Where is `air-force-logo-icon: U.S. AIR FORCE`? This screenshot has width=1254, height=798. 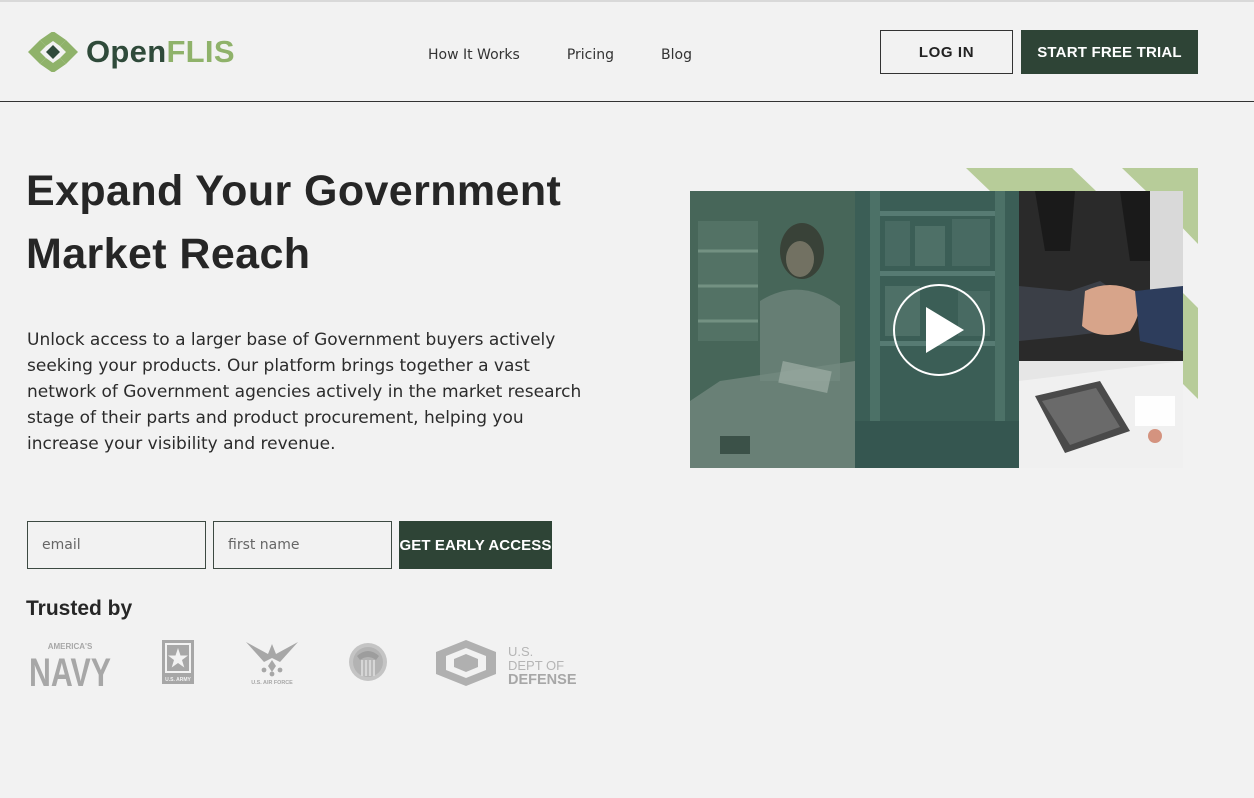 air-force-logo-icon: U.S. AIR FORCE is located at coordinates (272, 664).